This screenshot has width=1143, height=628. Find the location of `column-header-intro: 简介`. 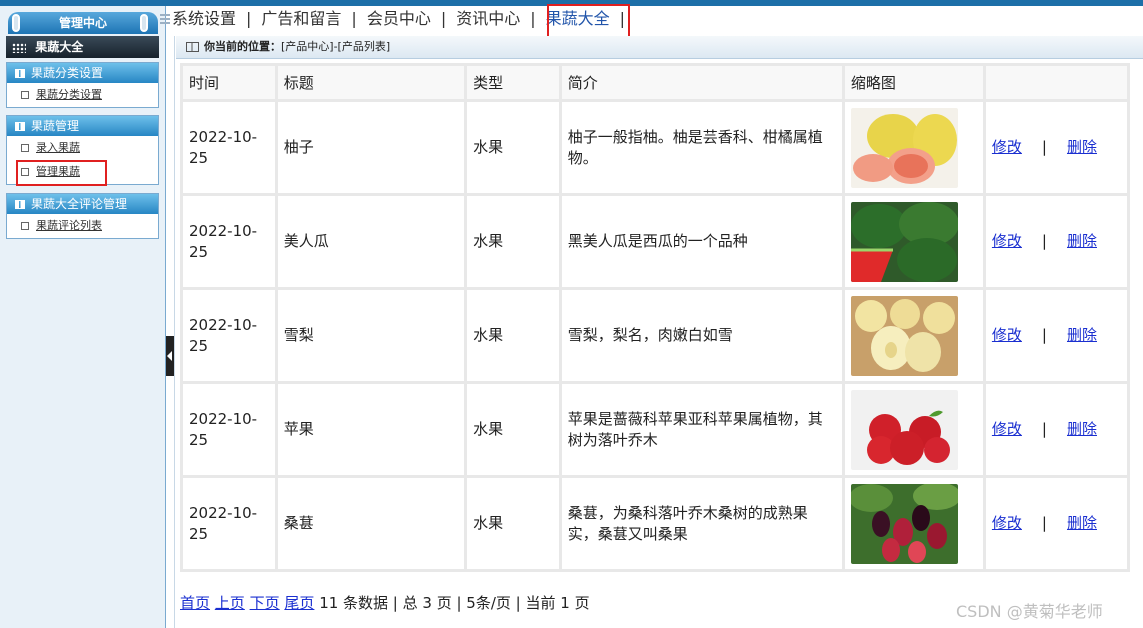

column-header-intro: 简介 is located at coordinates (701, 82).